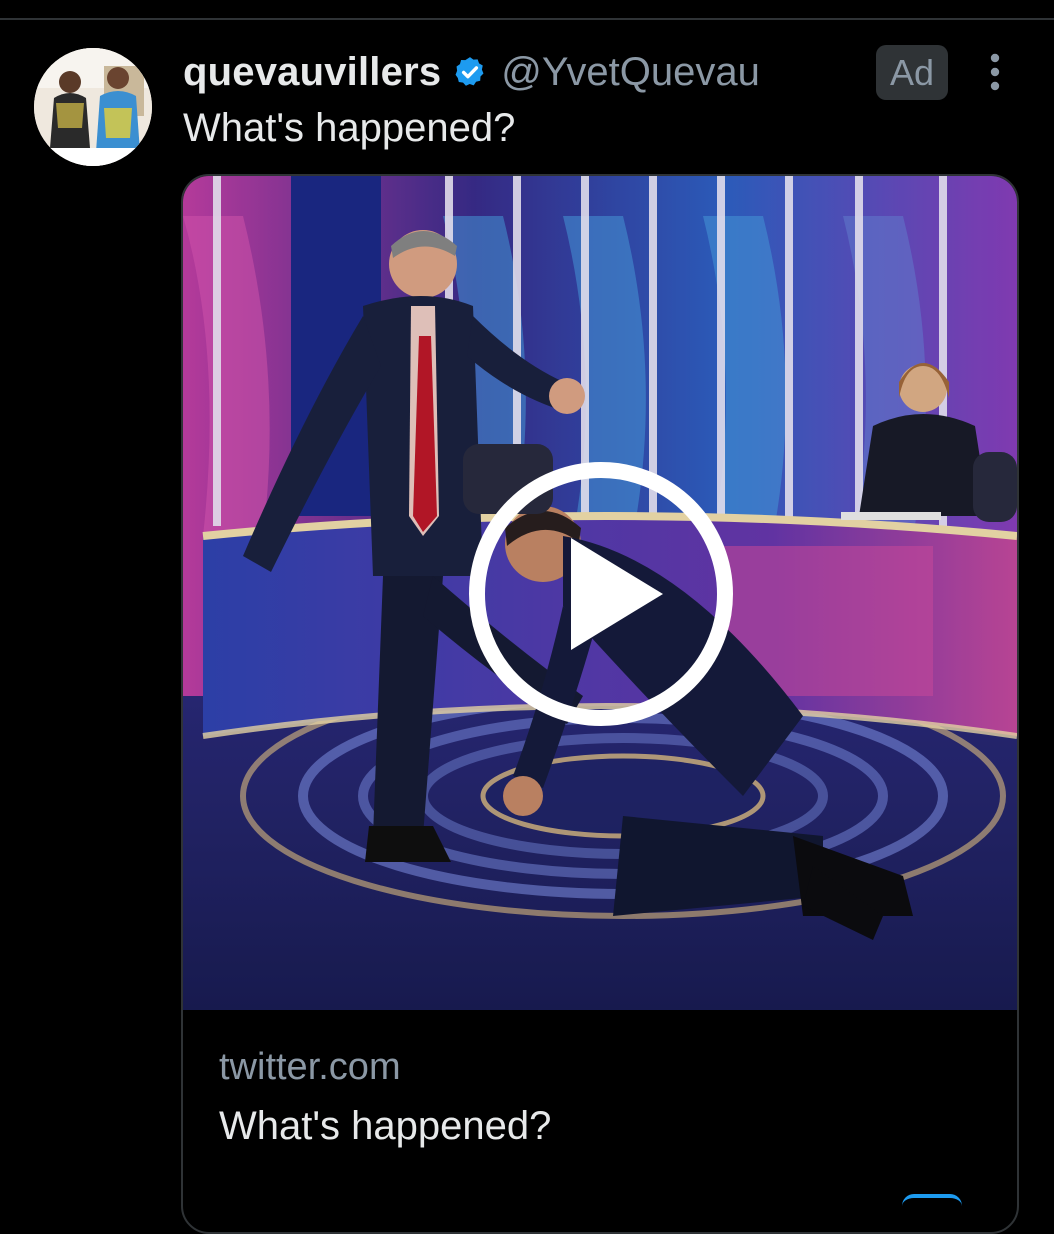 The image size is (1054, 1234). What do you see at coordinates (527, 19) in the screenshot?
I see `top-divider` at bounding box center [527, 19].